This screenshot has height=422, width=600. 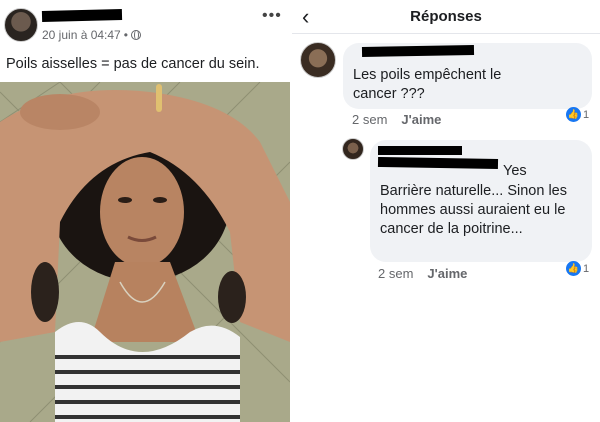 What do you see at coordinates (446, 33) in the screenshot?
I see `header-divider` at bounding box center [446, 33].